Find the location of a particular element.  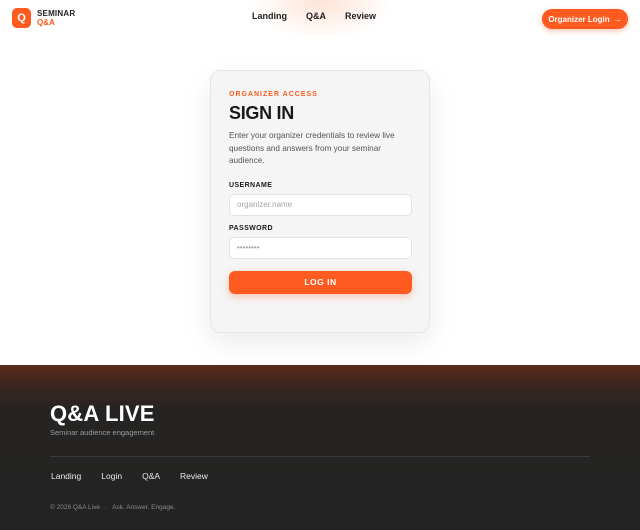

nav-link-qa: Q&A is located at coordinates (316, 16).